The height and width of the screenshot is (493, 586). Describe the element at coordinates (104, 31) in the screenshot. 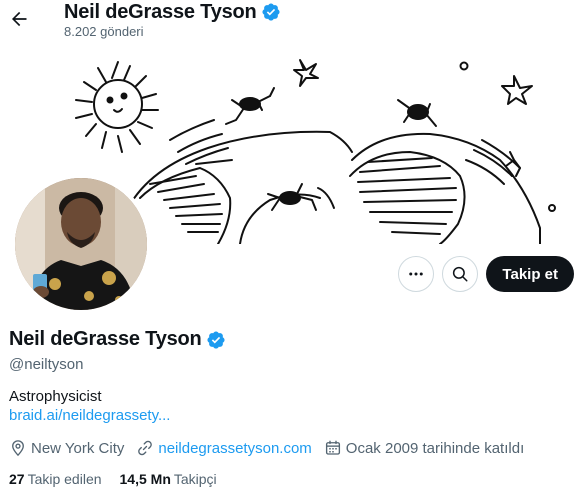

I see `posts-count: 8.202 gönderi` at that location.